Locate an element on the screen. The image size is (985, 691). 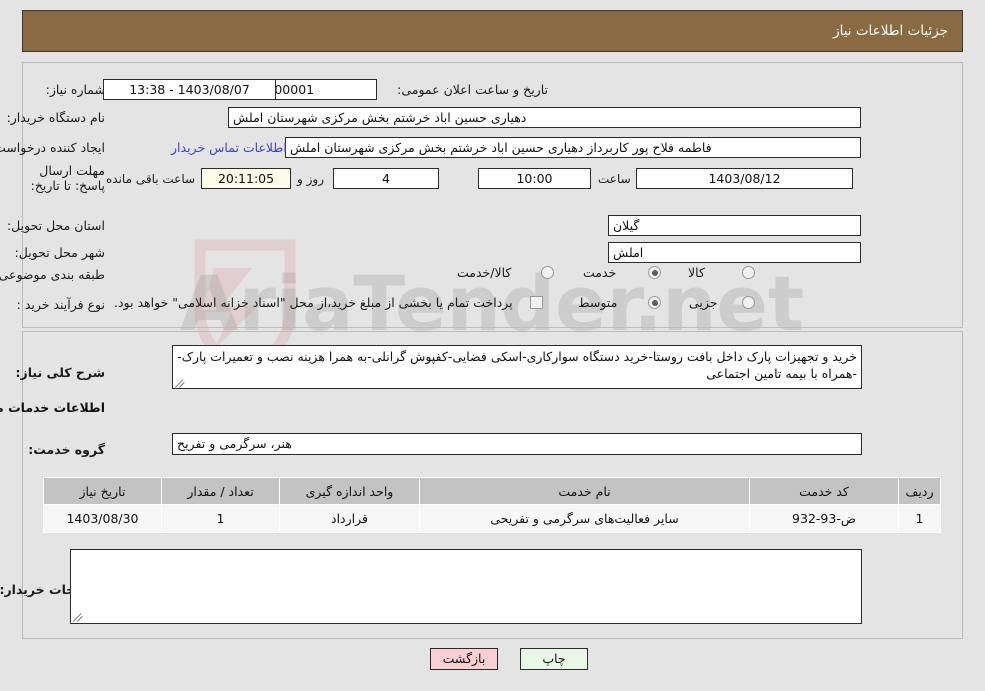
back-button: بازگشت is located at coordinates (464, 659).